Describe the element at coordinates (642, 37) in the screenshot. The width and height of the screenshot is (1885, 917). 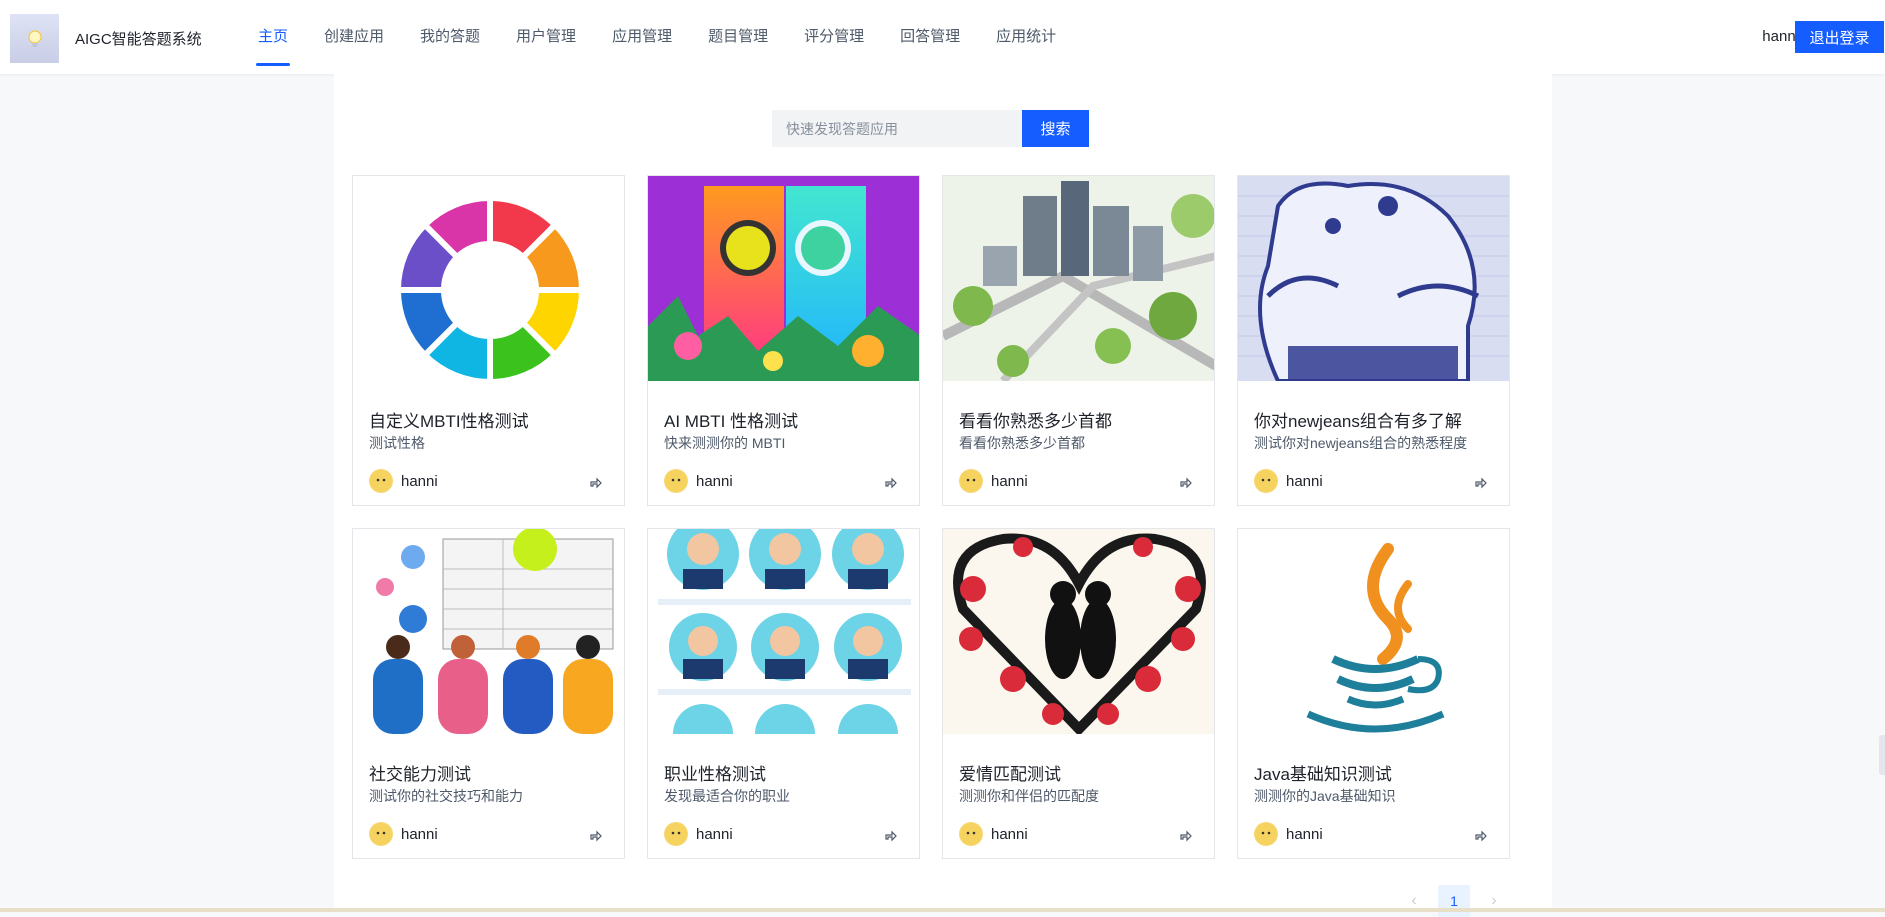
I see `nav-item-app-management: 应用管理` at that location.